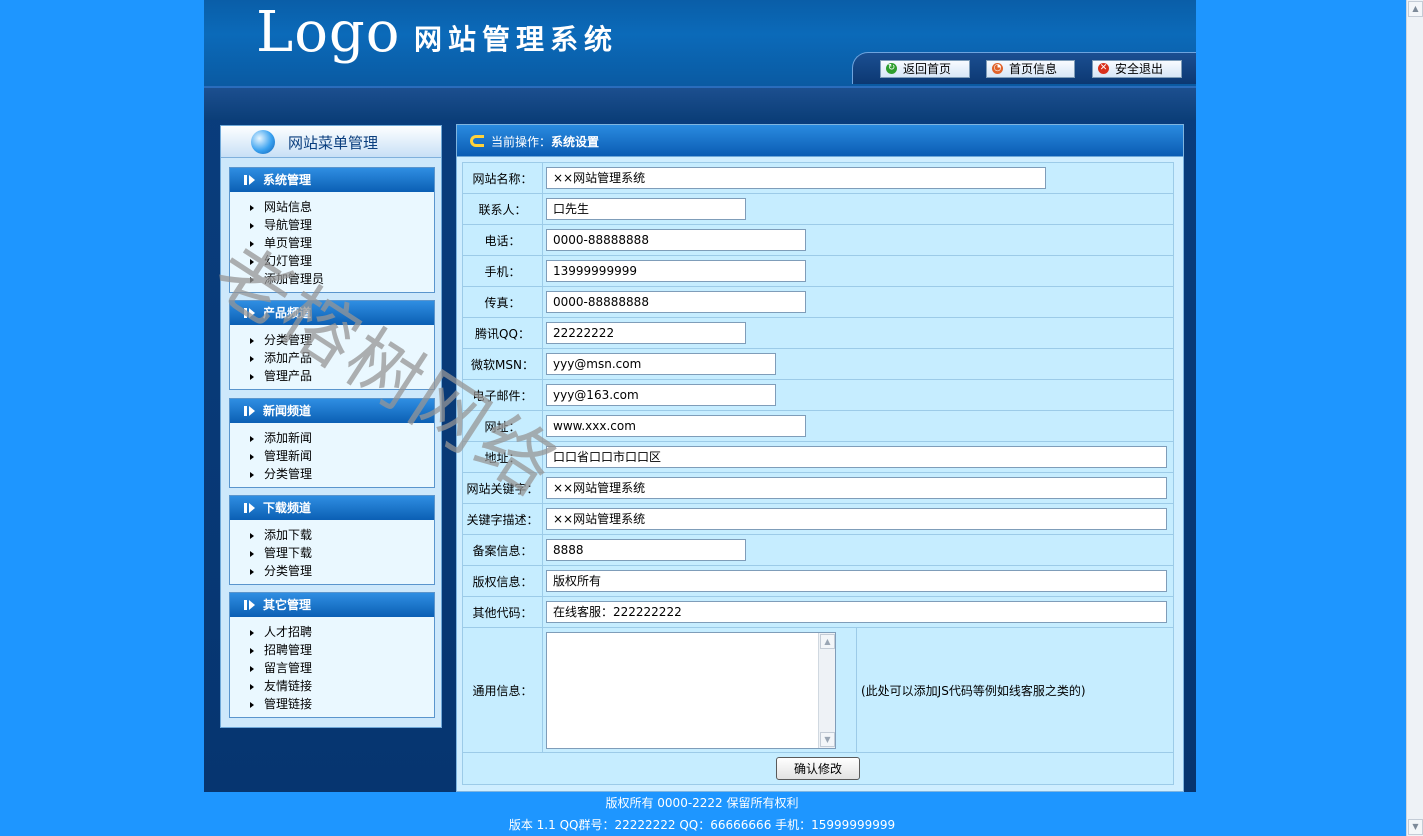 Image resolution: width=1423 pixels, height=836 pixels. What do you see at coordinates (332, 225) in the screenshot?
I see `menu-item: 导航管理` at bounding box center [332, 225].